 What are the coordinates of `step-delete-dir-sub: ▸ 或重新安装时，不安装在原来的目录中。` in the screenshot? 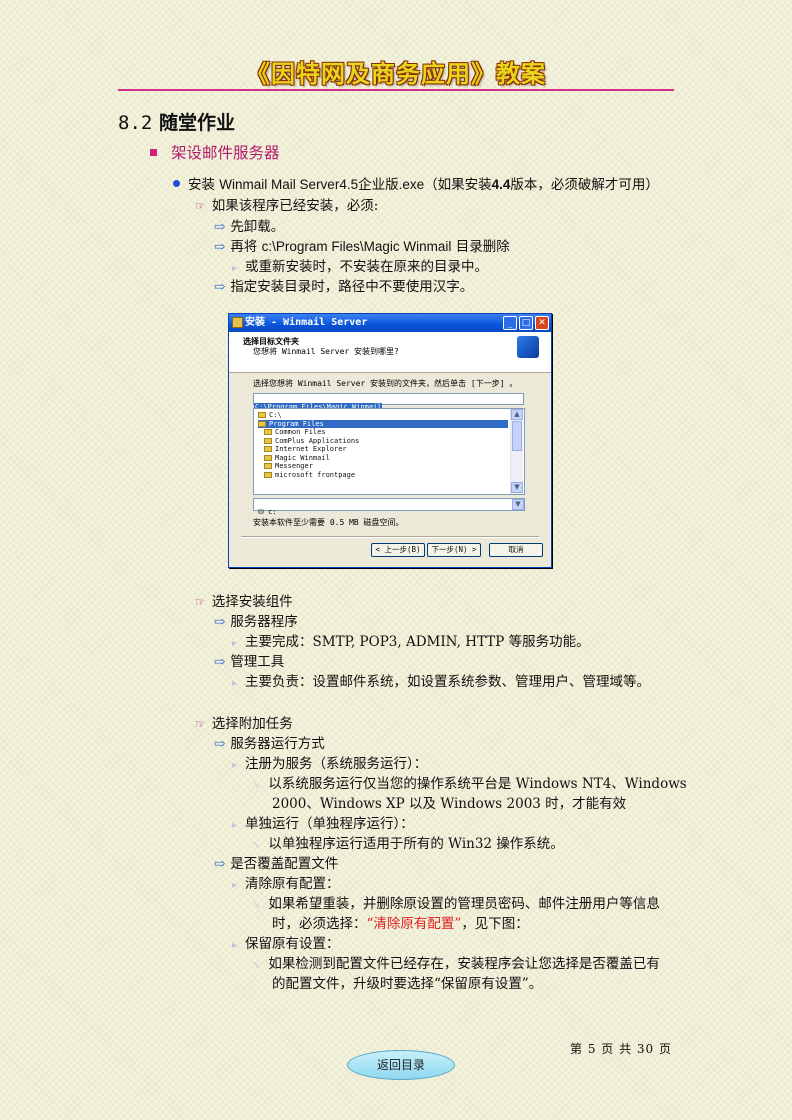 It's located at (360, 267).